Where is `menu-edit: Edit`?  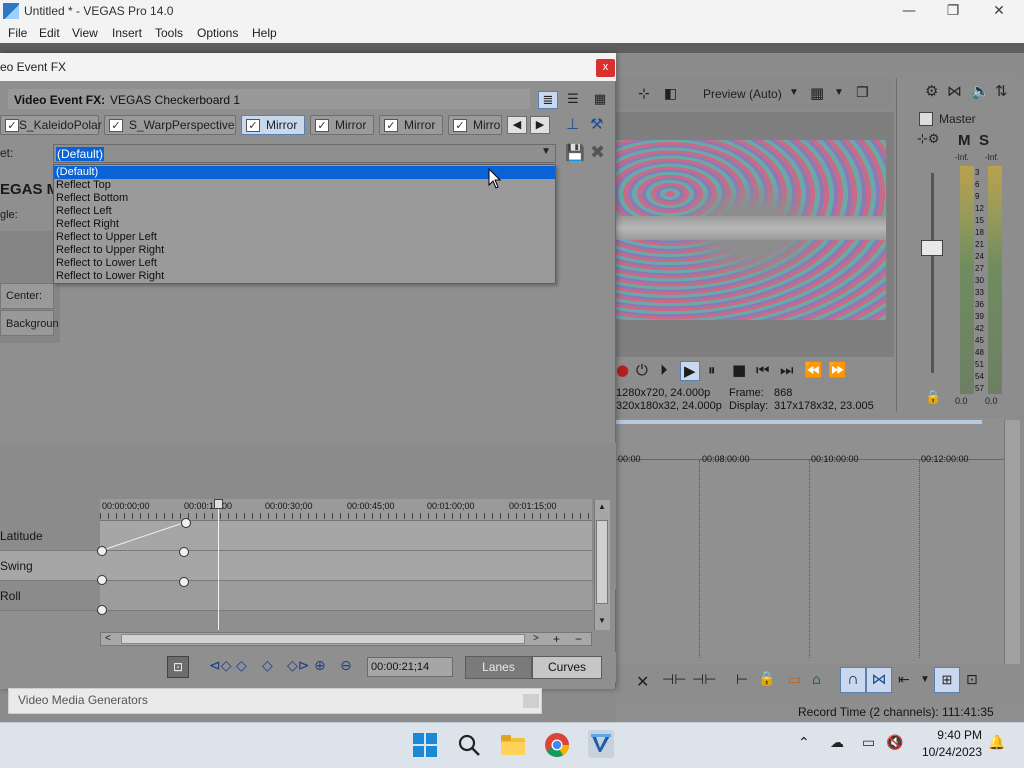 menu-edit: Edit is located at coordinates (49, 33).